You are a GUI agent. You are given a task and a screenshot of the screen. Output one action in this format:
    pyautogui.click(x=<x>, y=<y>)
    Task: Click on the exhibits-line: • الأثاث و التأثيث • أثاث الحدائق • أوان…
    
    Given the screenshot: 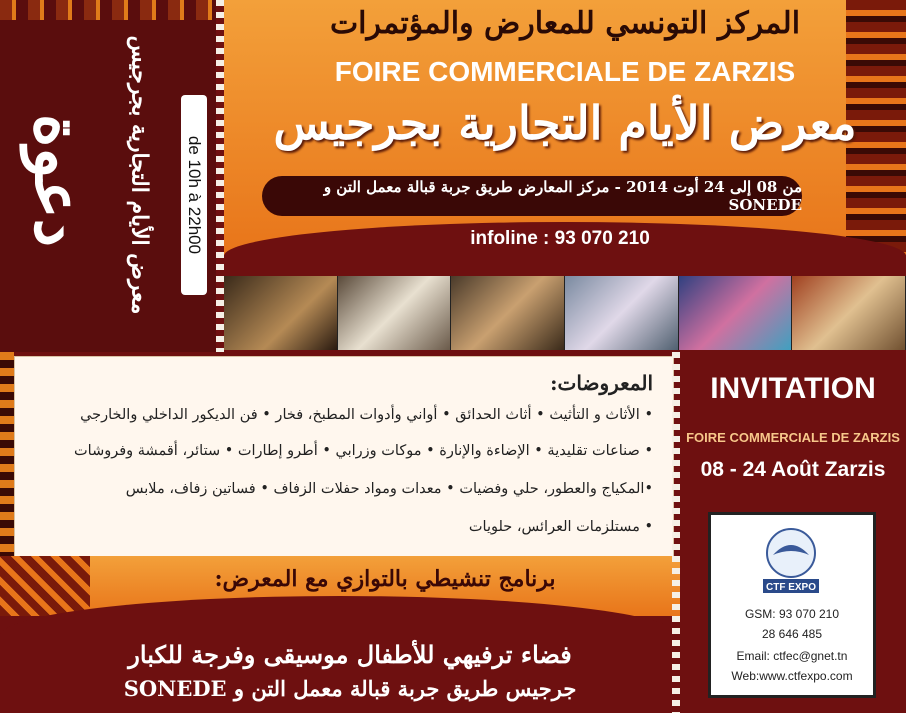 What is the action you would take?
    pyautogui.click(x=366, y=415)
    